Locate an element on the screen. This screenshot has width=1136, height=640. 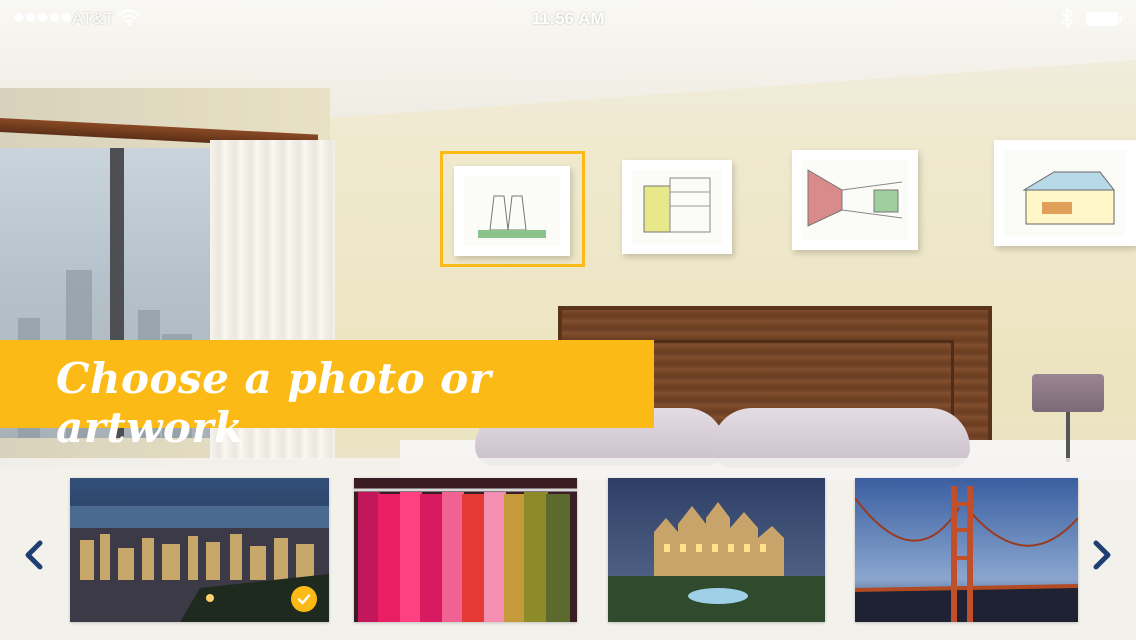
status-time: 11:56 AM is located at coordinates (568, 18).